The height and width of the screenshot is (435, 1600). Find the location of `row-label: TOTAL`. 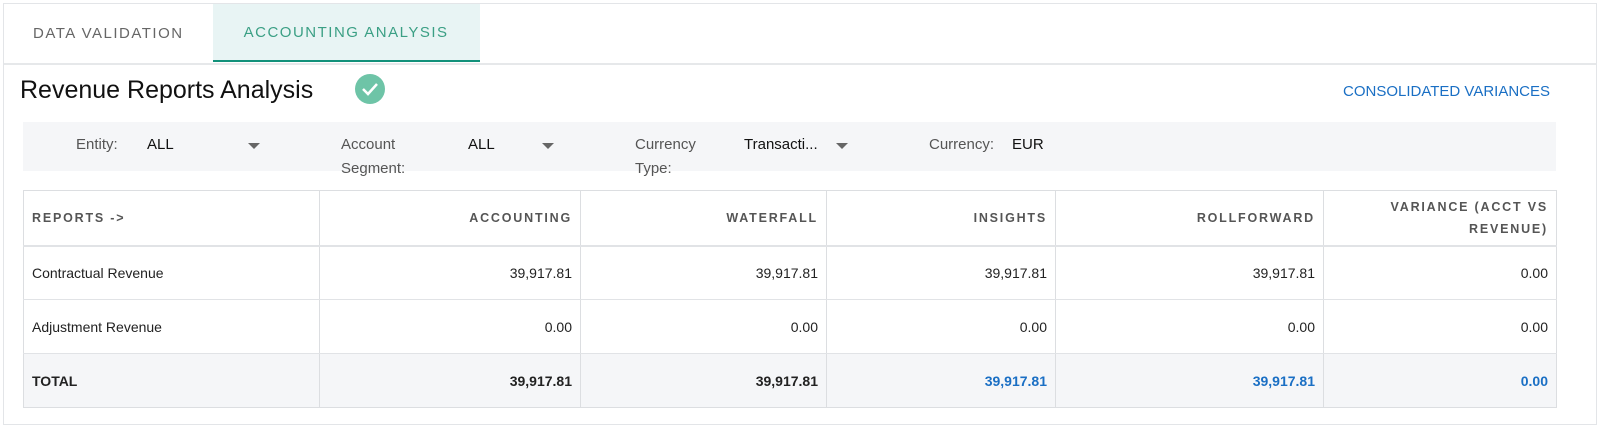

row-label: TOTAL is located at coordinates (171, 380).